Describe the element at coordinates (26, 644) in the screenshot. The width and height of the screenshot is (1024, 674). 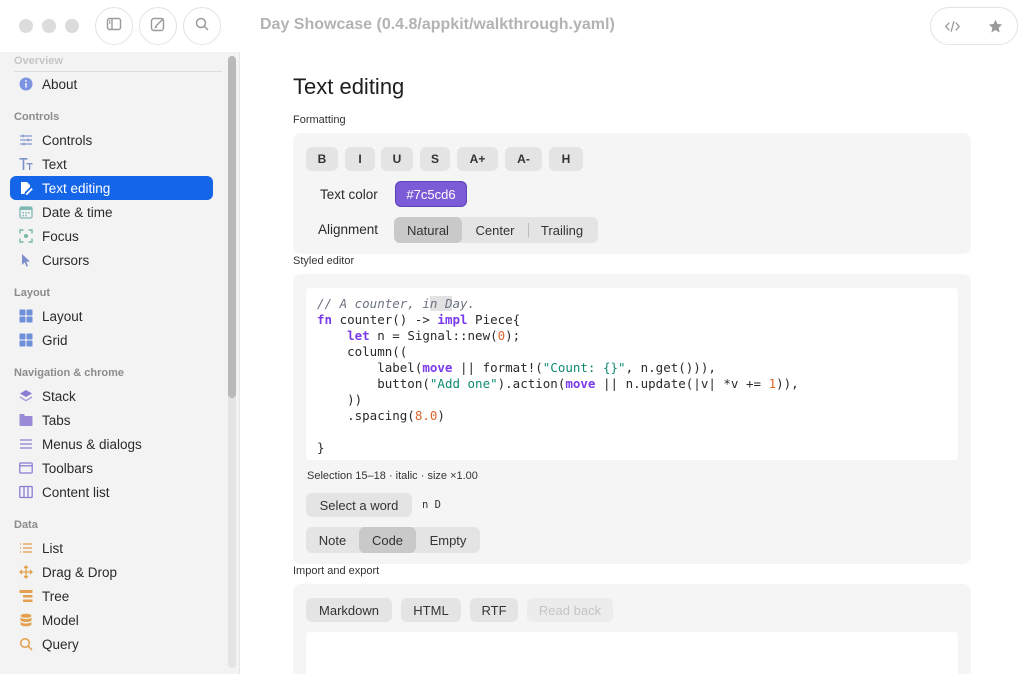
I see `magnifier-icon` at that location.